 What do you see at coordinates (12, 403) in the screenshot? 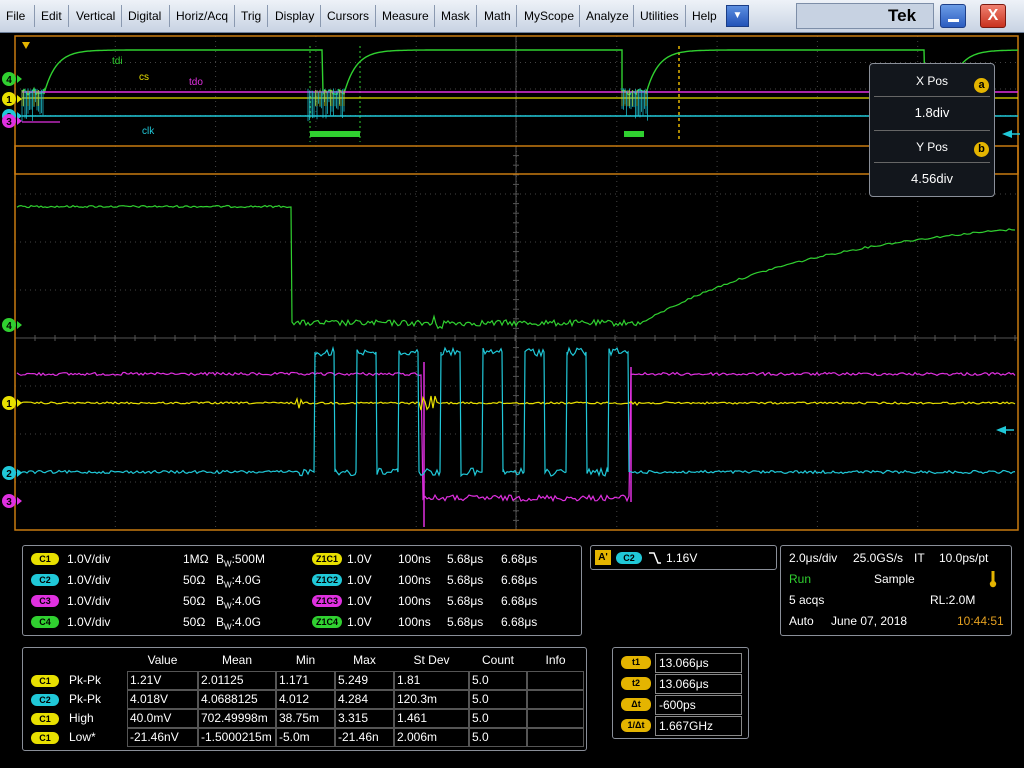
I see `channel-marker-zoom: 1` at bounding box center [12, 403].